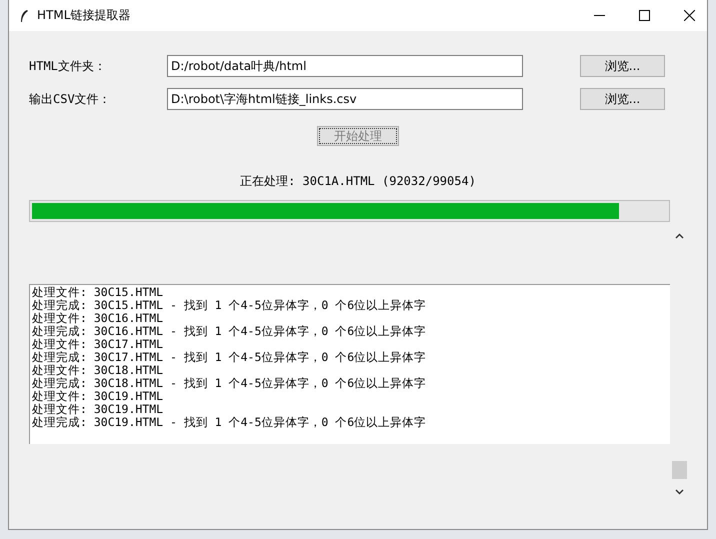 This screenshot has height=539, width=716. What do you see at coordinates (68, 66) in the screenshot?
I see `field-label: HTML文件夹：` at bounding box center [68, 66].